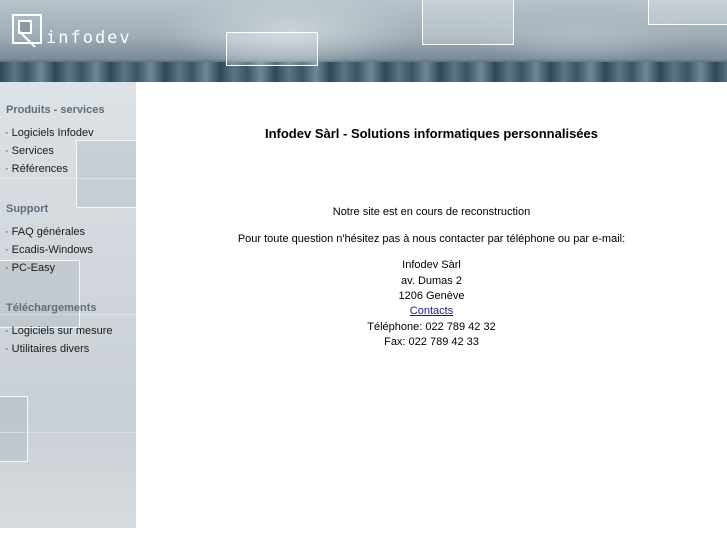 The width and height of the screenshot is (727, 545). I want to click on header-band, so click(363, 72).